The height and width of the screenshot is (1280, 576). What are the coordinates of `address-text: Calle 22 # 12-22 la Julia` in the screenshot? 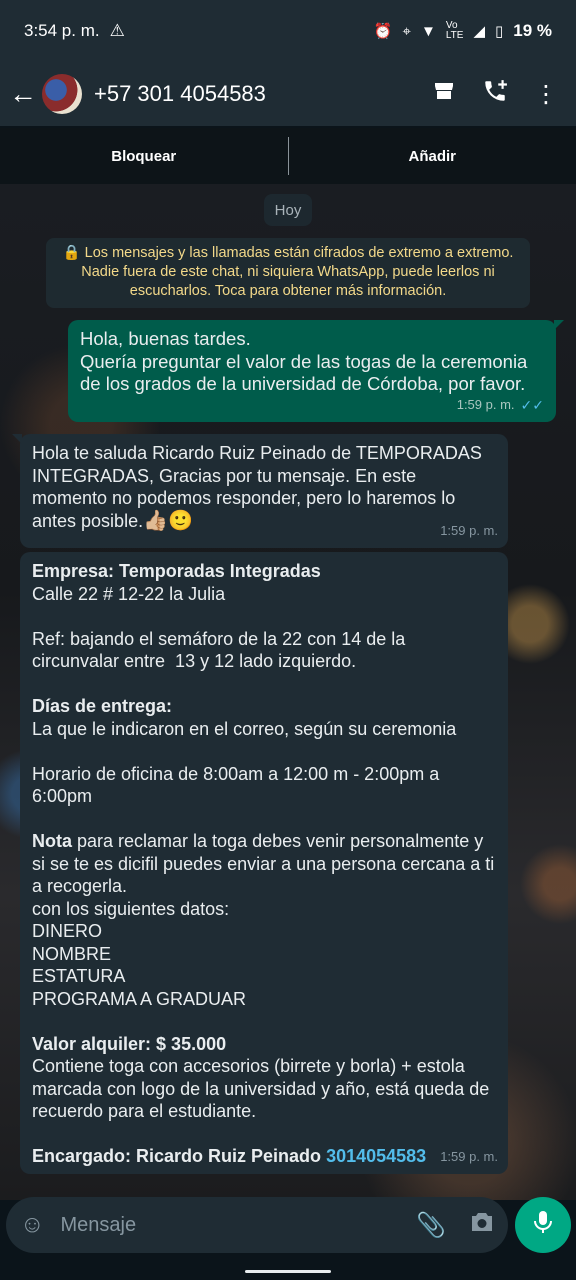 It's located at (129, 593).